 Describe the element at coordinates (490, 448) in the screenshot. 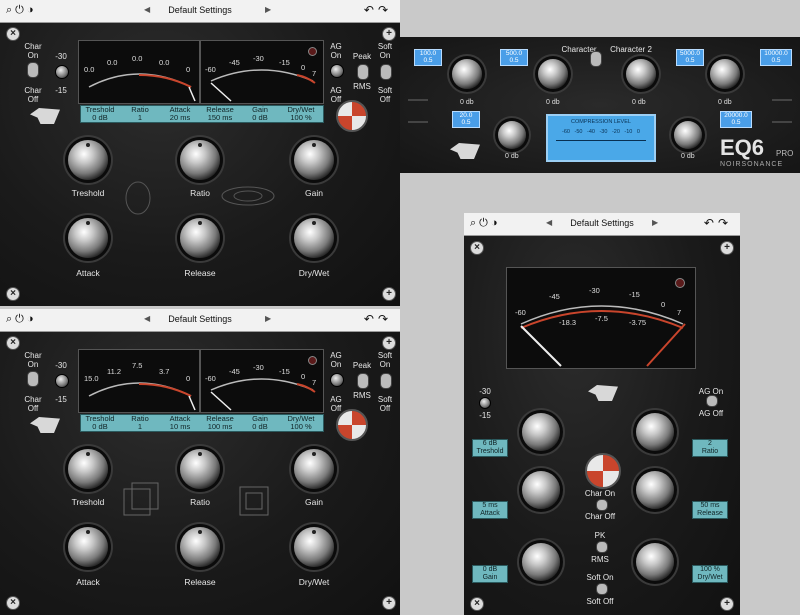

I see `threshold-readout: 6 dB Treshold` at that location.